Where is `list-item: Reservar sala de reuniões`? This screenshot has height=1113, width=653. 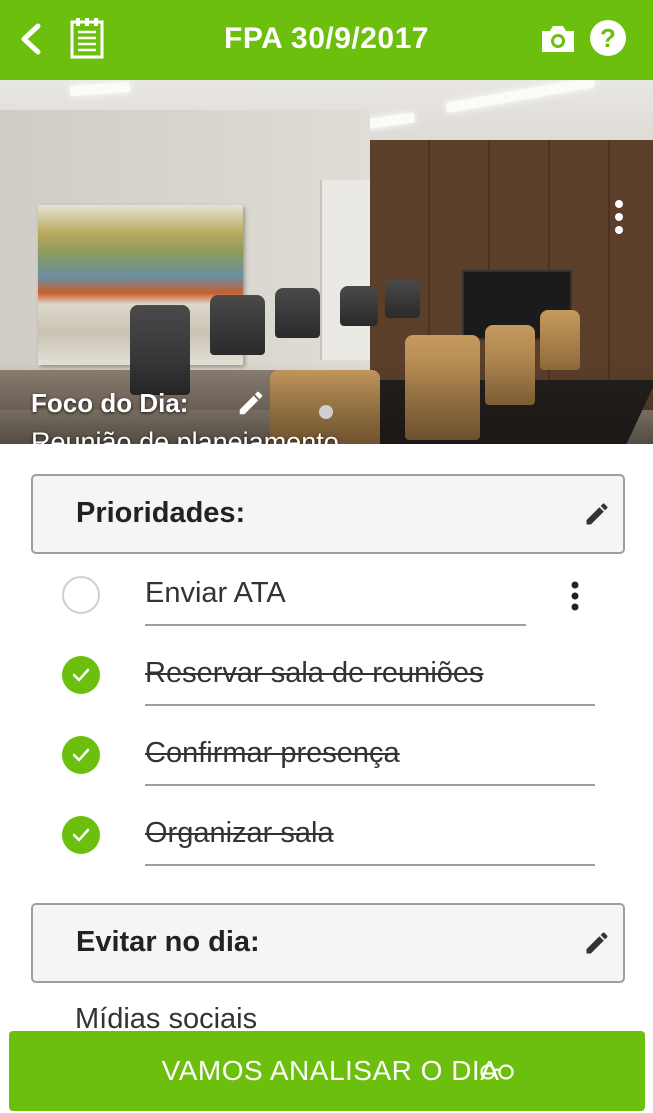 list-item: Reservar sala de reuniões is located at coordinates (326, 691).